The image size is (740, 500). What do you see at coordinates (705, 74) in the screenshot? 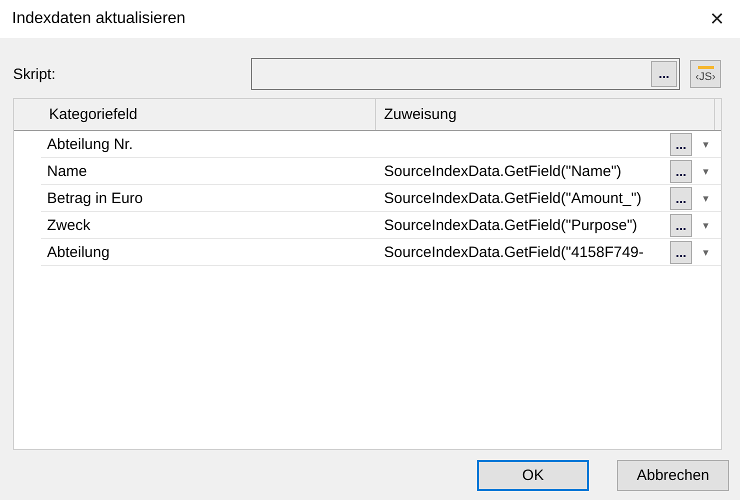
I see `script-editor-button: ‹JS›` at bounding box center [705, 74].